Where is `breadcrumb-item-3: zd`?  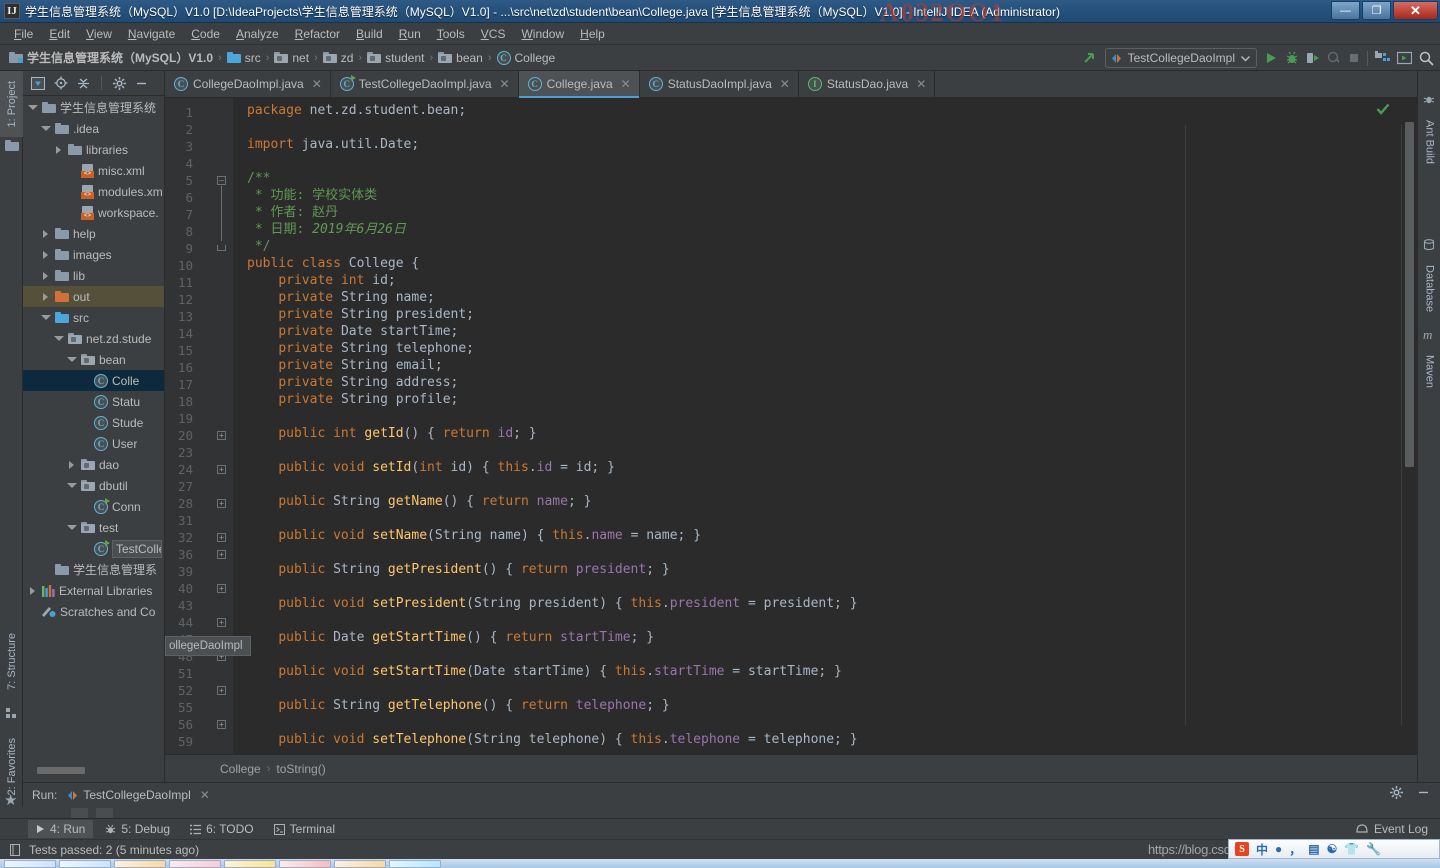 breadcrumb-item-3: zd is located at coordinates (338, 58).